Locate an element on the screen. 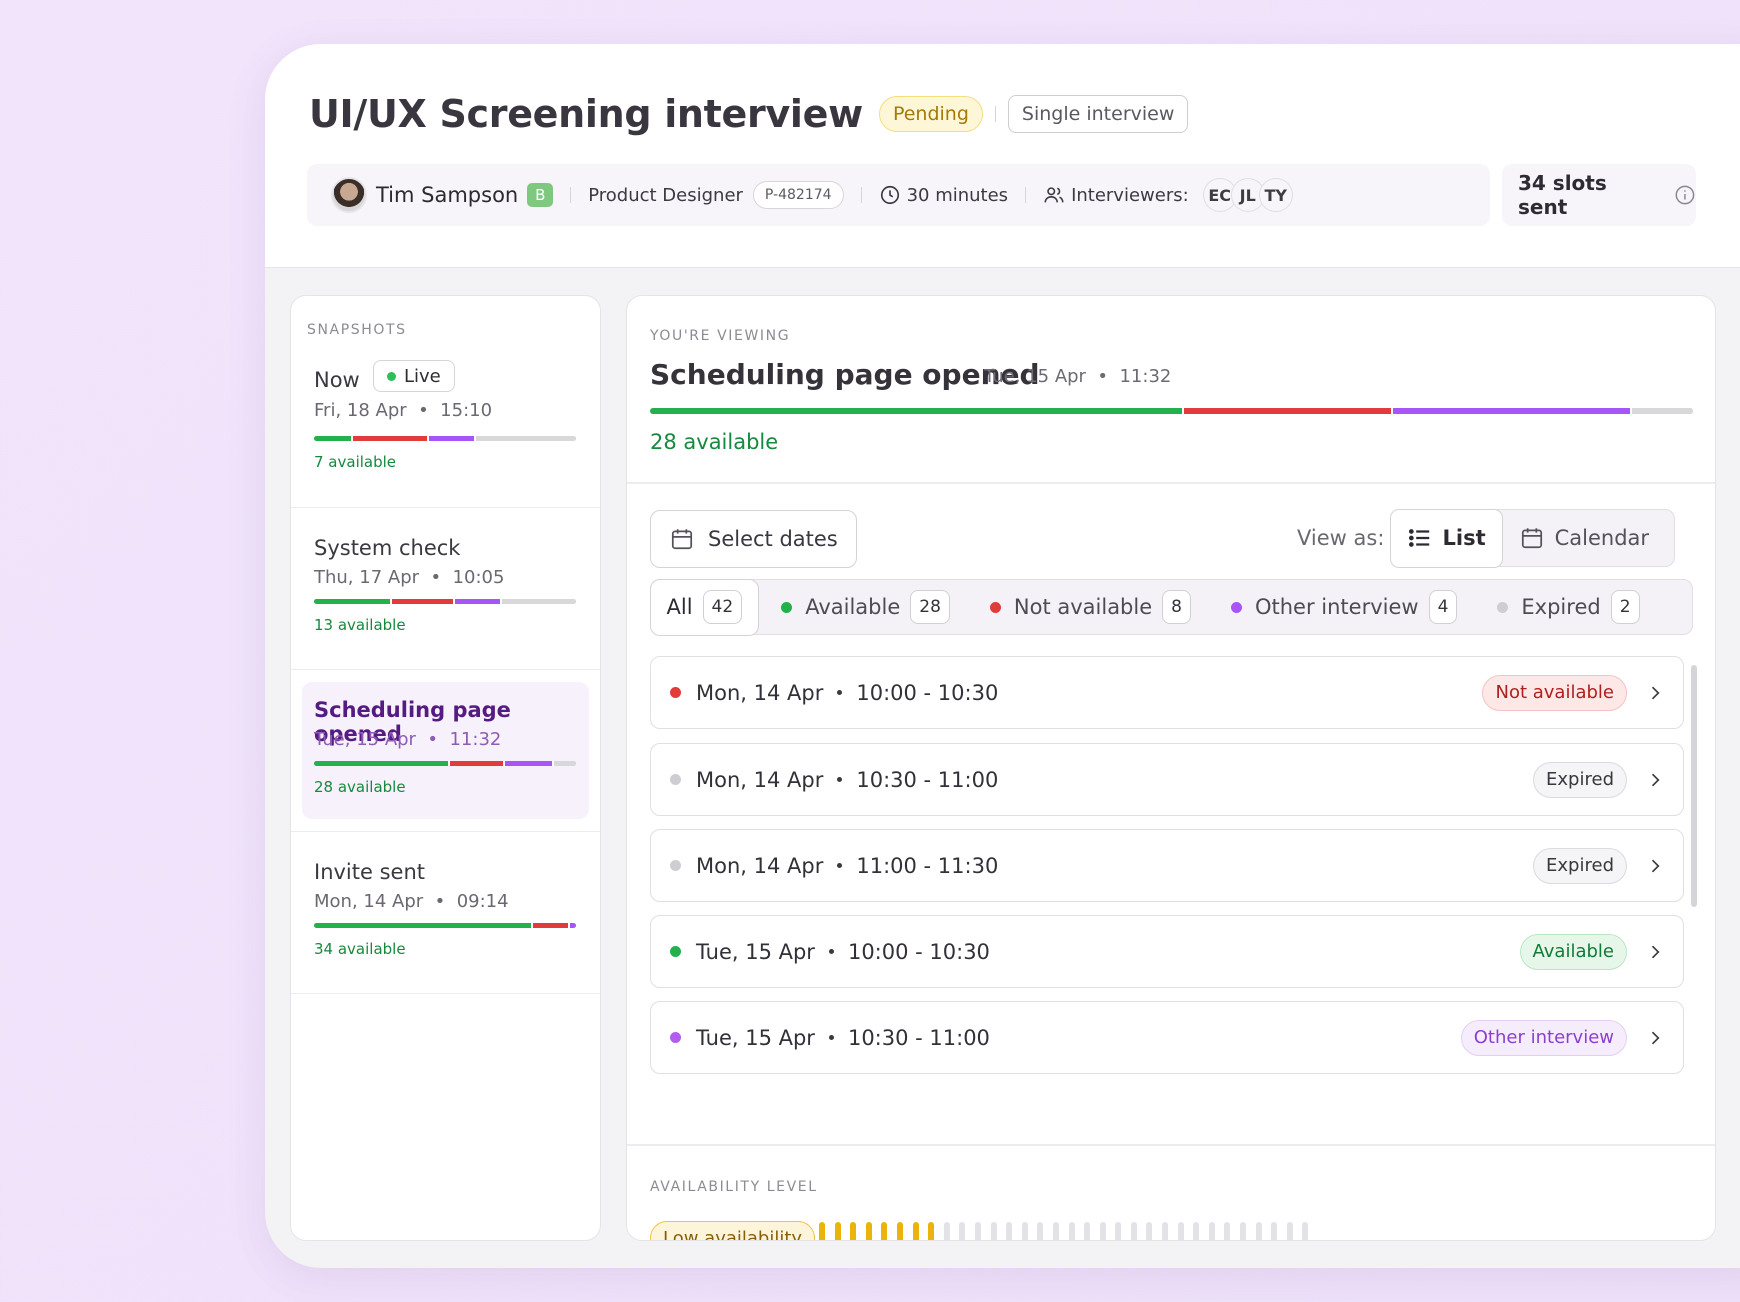 This screenshot has width=1740, height=1302. filter-available: Available 28 is located at coordinates (863, 607).